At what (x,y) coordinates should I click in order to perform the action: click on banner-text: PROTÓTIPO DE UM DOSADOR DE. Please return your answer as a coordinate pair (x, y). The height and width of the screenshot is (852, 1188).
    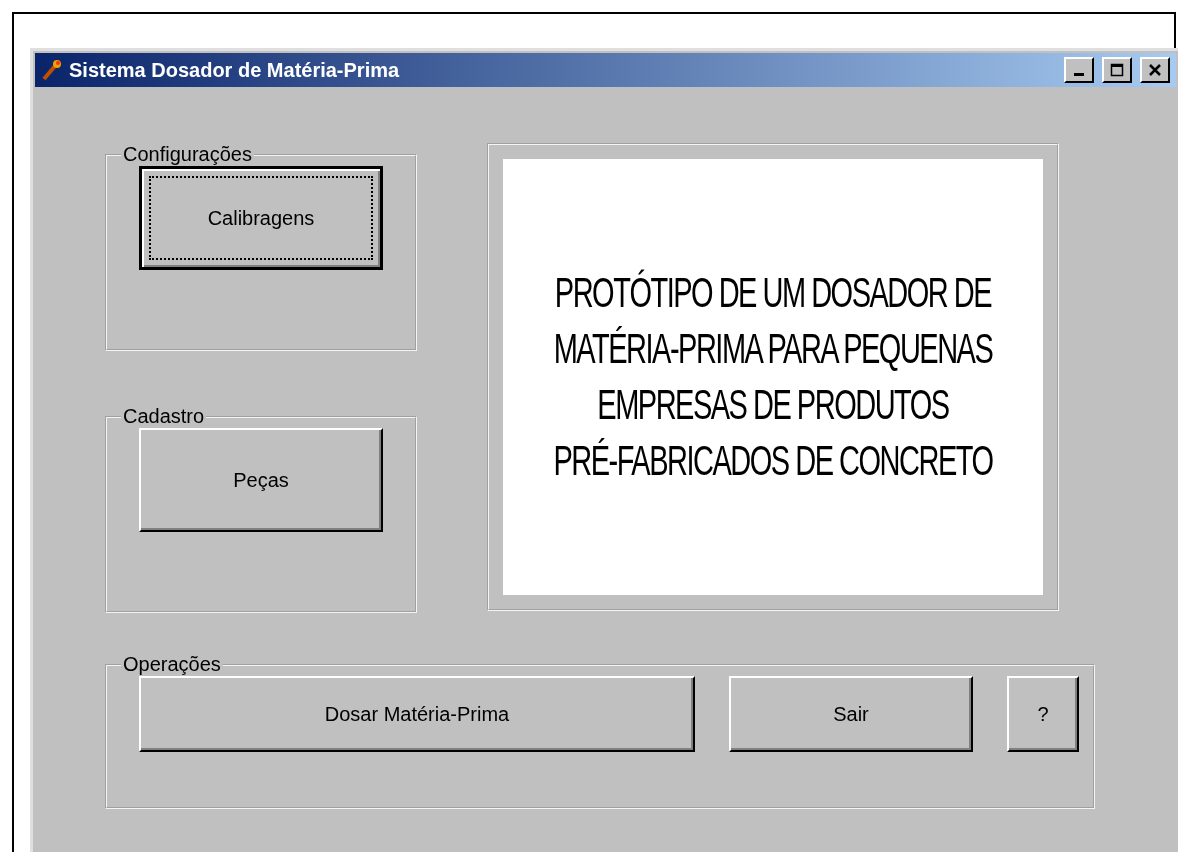
    Looking at the image, I should click on (773, 293).